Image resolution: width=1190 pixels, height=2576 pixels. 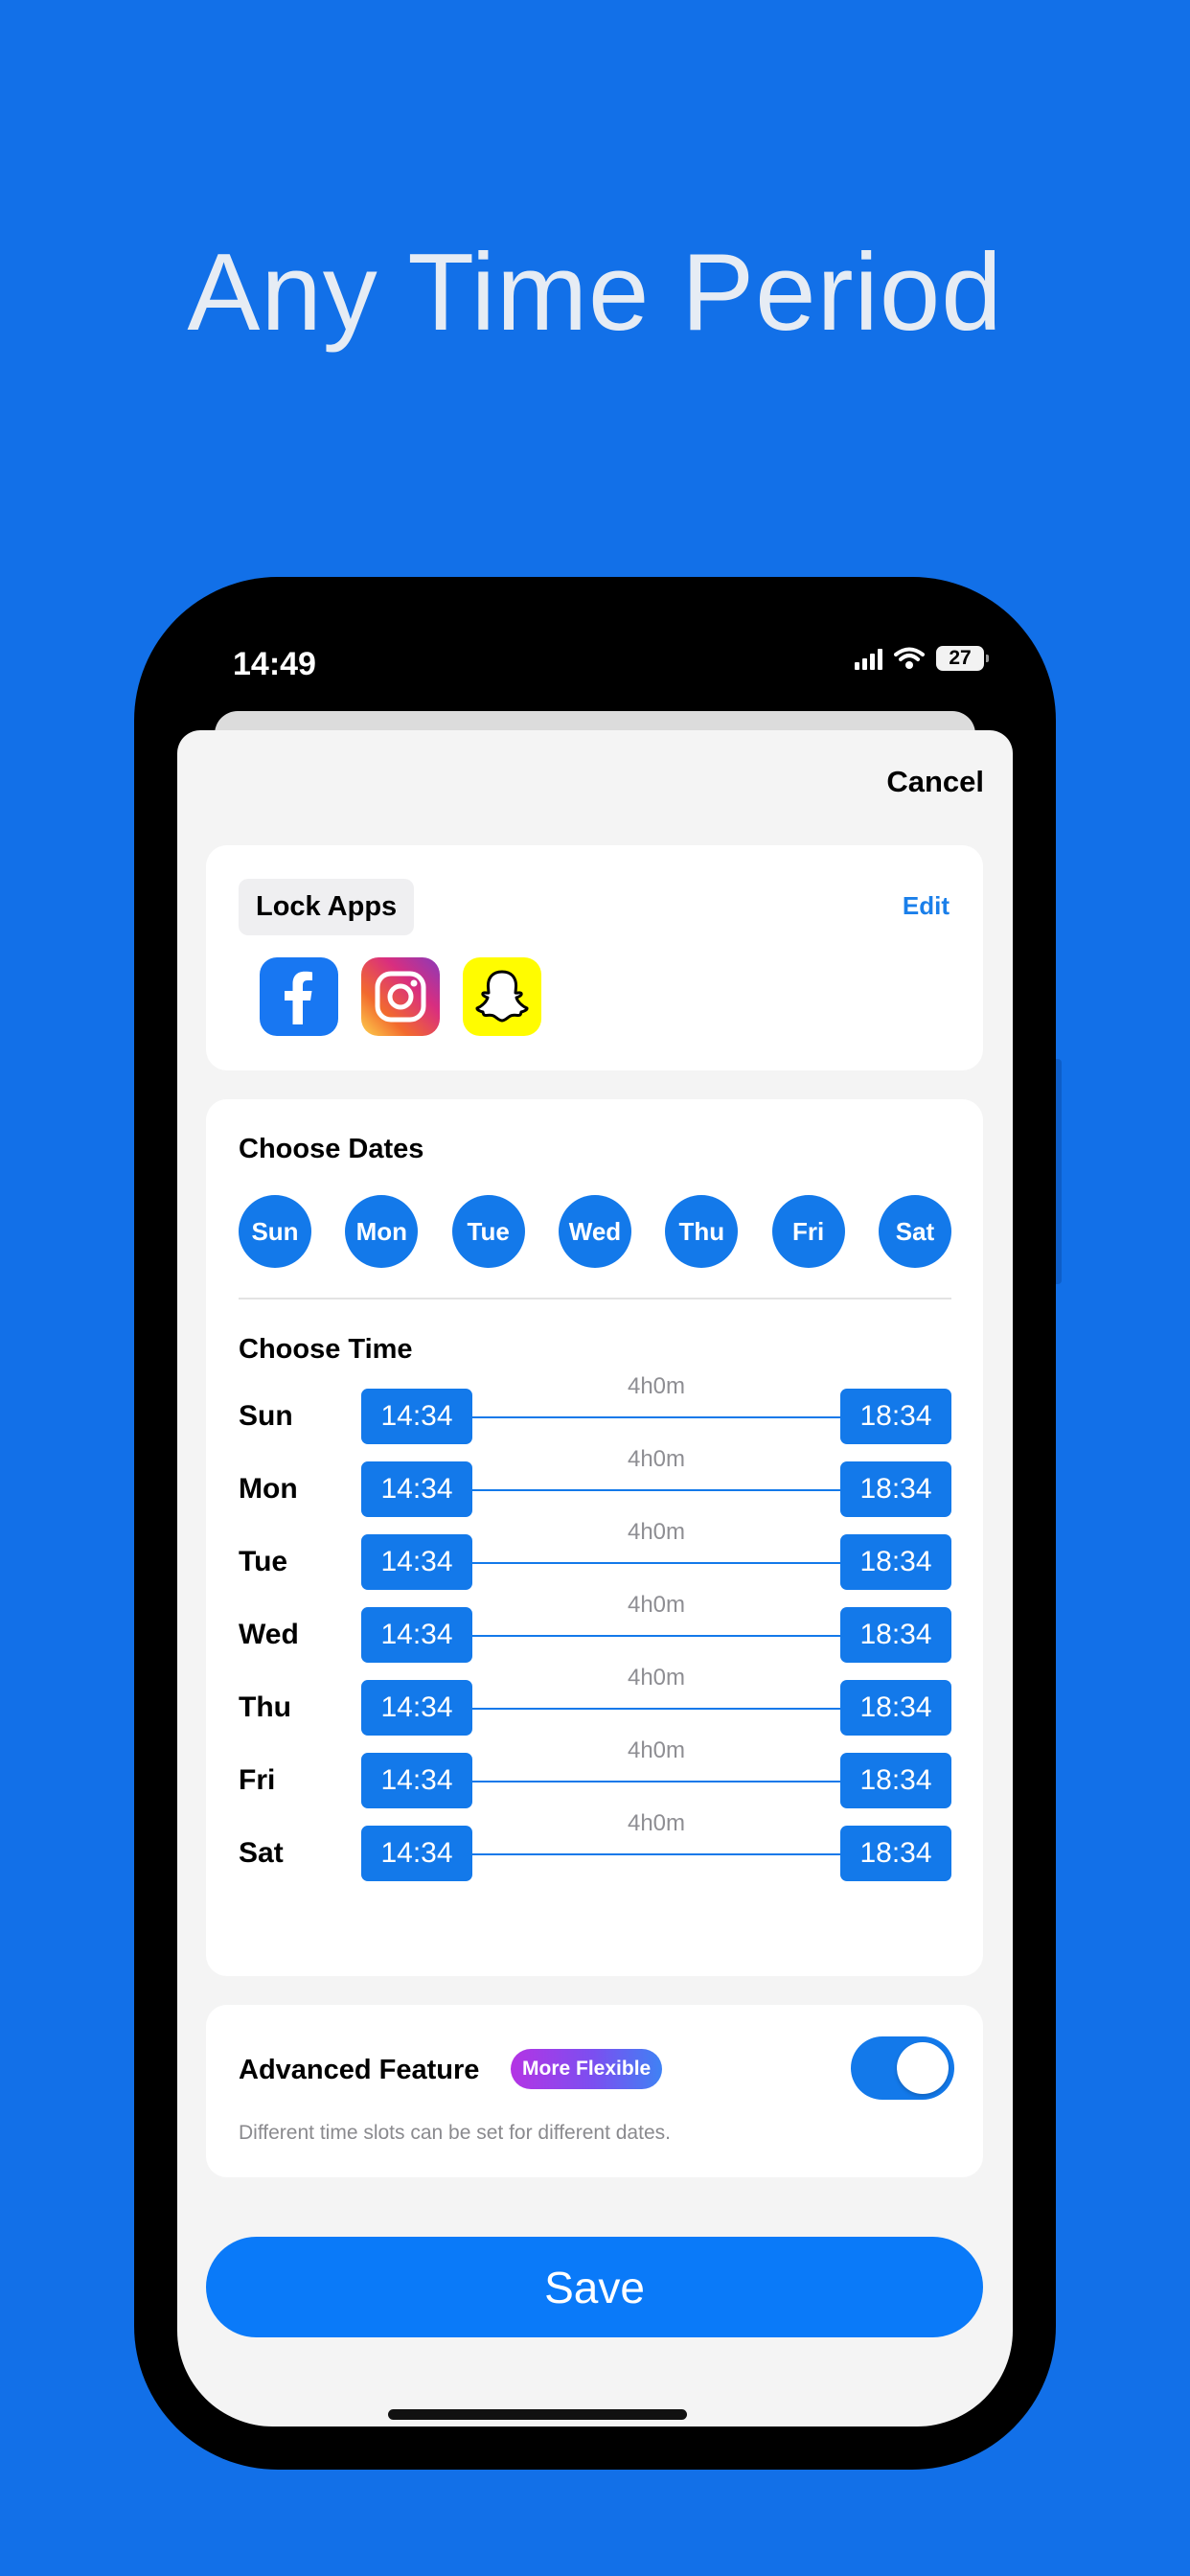 I want to click on wifi-icon, so click(x=910, y=658).